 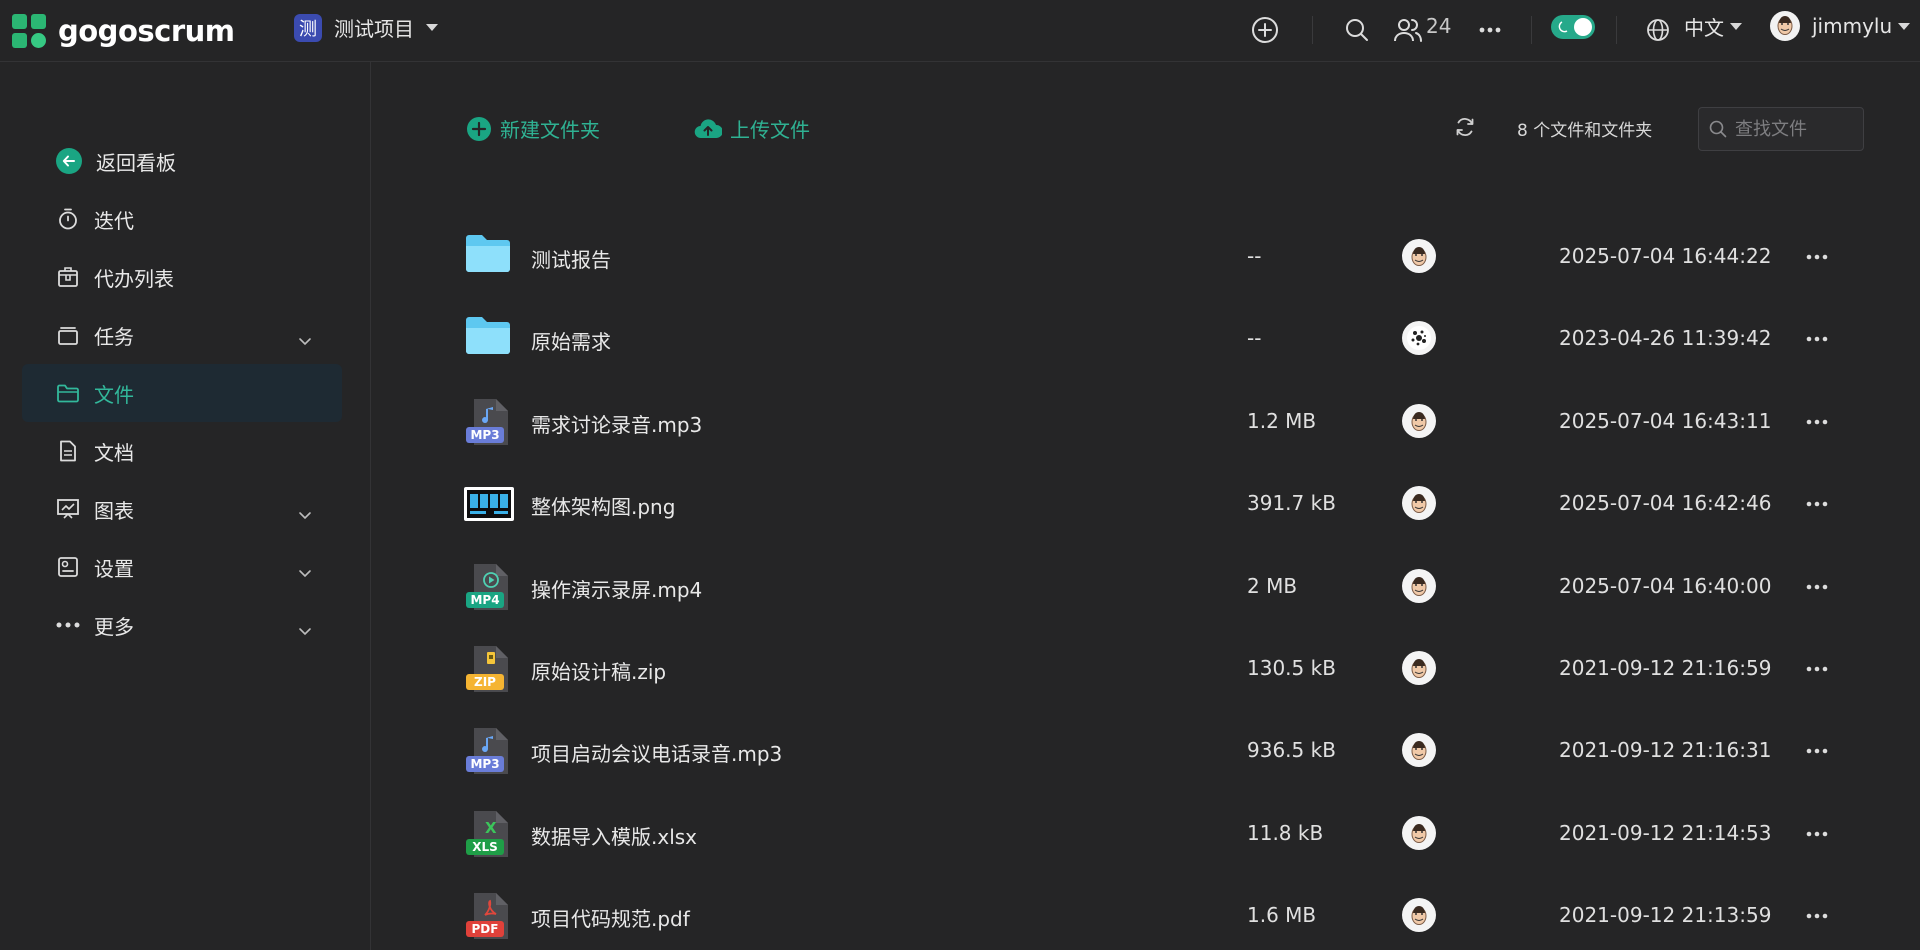 I want to click on file-name: 数据导入模版.xlsx, so click(x=614, y=835).